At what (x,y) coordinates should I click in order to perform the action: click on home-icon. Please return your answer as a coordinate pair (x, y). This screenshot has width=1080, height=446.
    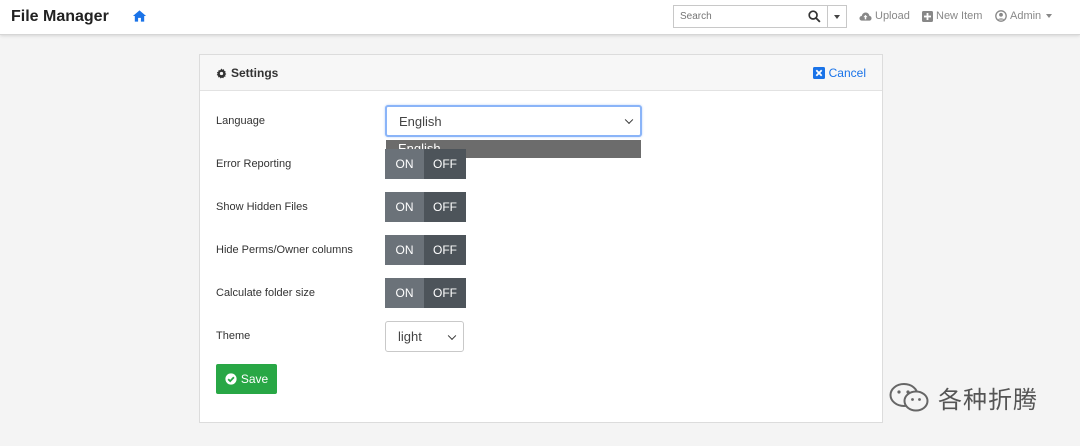
    Looking at the image, I should click on (140, 17).